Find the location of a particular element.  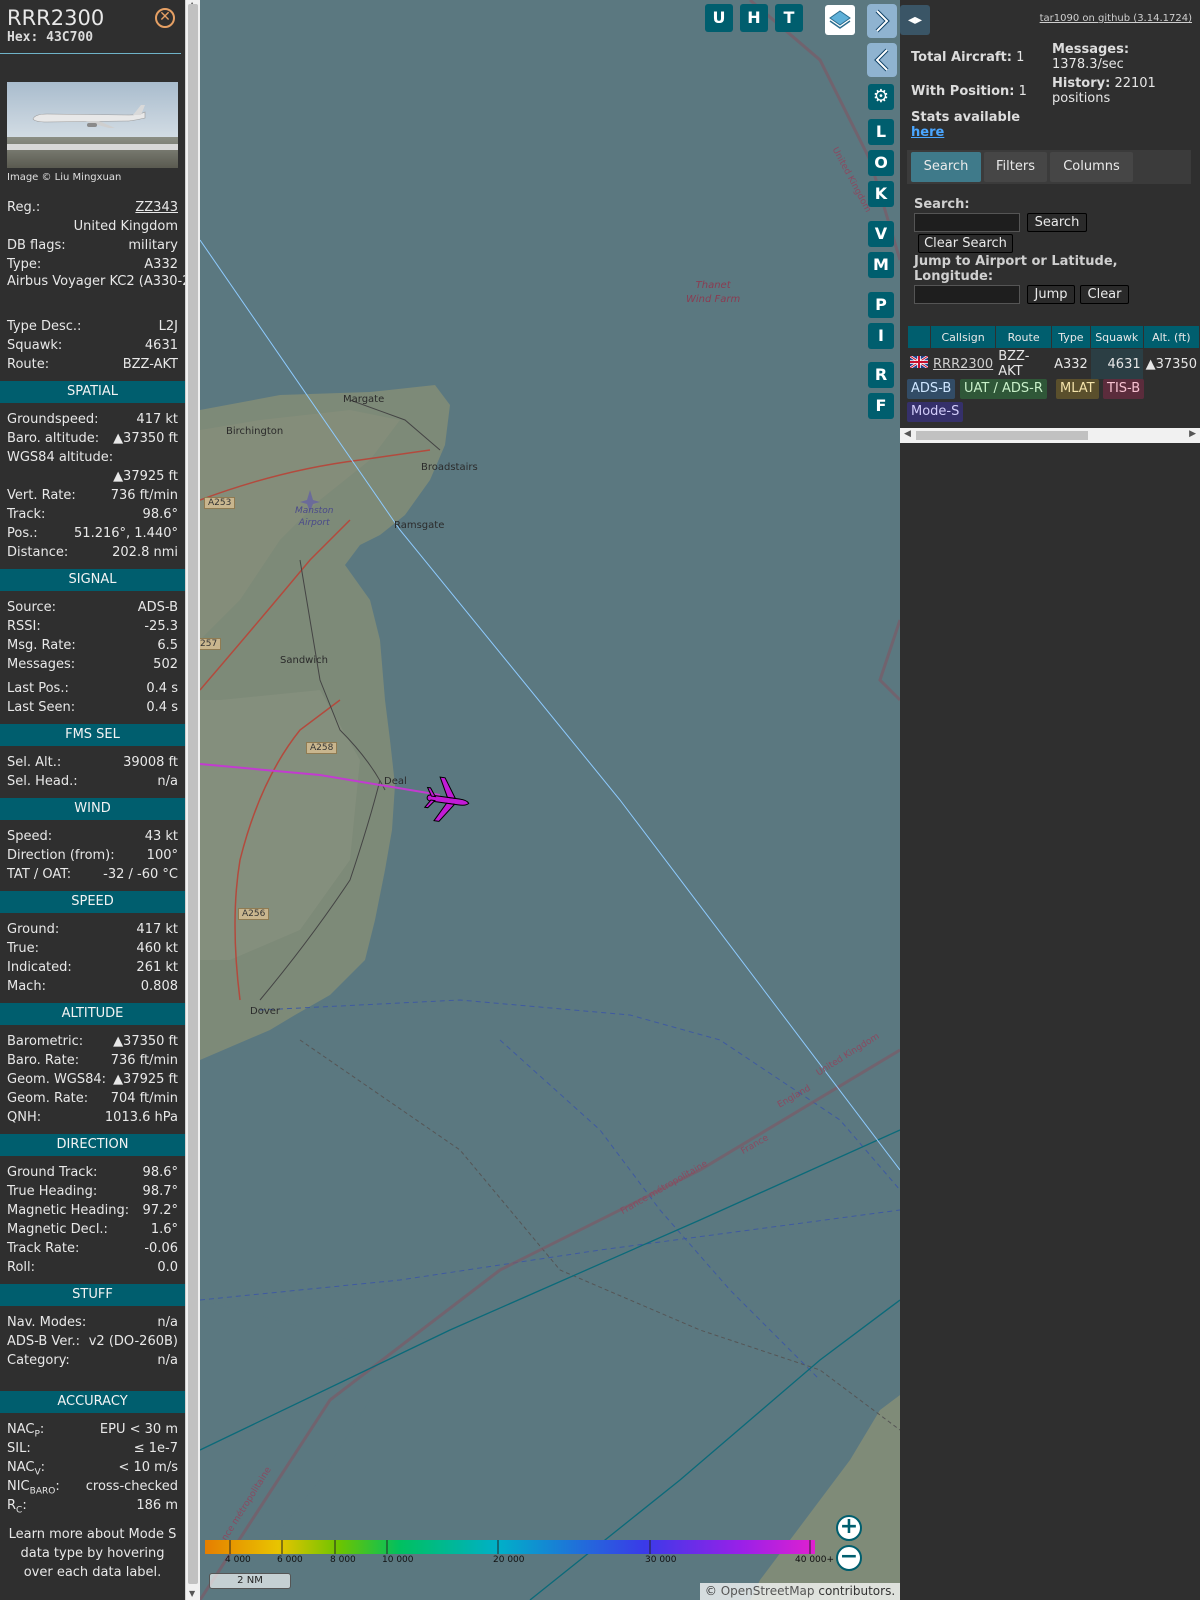

detail-label: QNH: is located at coordinates (24, 1117).